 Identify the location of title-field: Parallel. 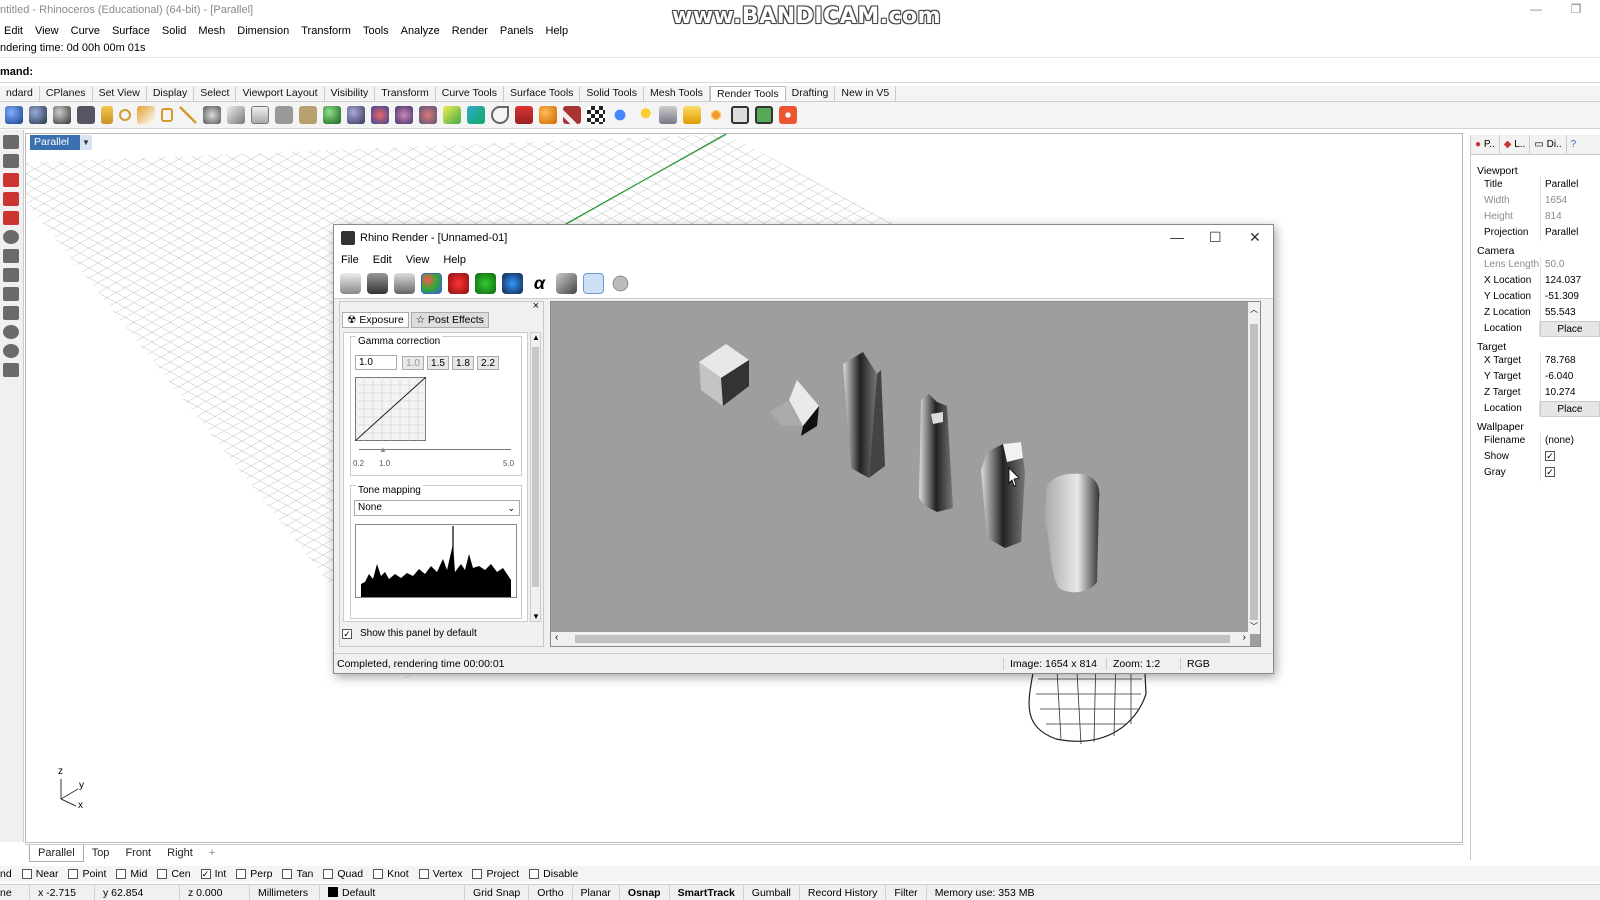
(1559, 185).